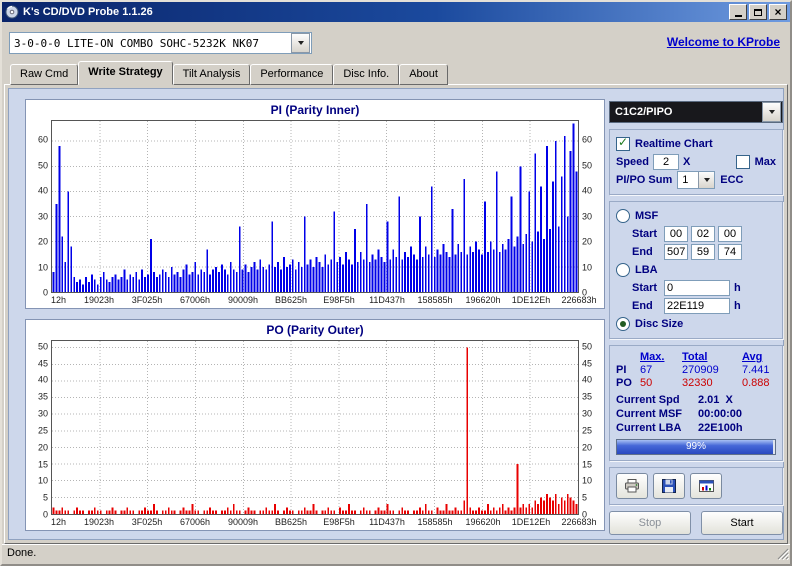 This screenshot has width=792, height=566. I want to click on pipo-sum-select: 1, so click(696, 180).